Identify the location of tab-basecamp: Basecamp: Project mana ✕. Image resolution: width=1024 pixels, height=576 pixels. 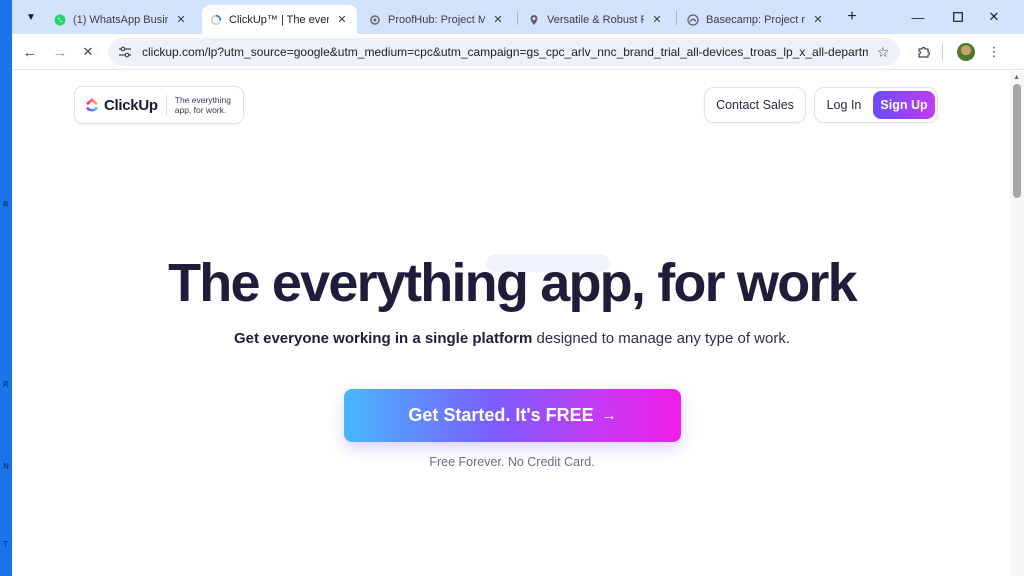
(756, 19).